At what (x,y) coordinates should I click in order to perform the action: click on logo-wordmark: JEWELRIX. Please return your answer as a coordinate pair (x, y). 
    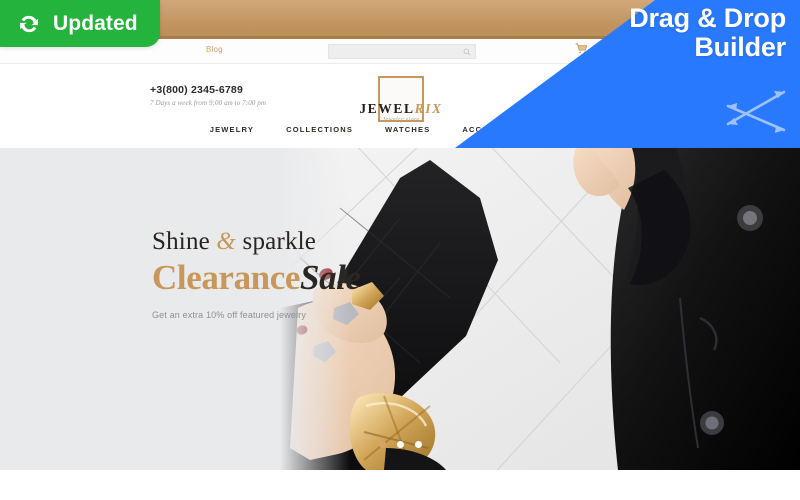
    Looking at the image, I should click on (400, 109).